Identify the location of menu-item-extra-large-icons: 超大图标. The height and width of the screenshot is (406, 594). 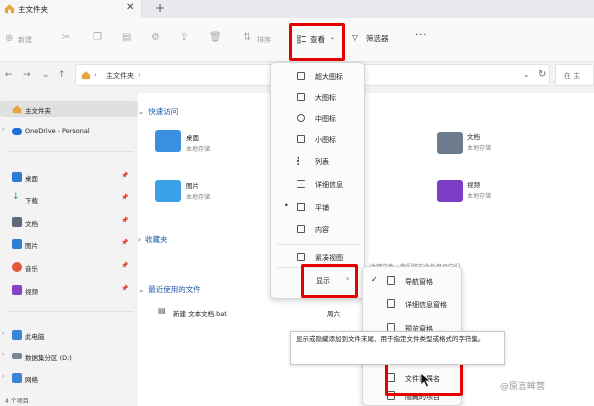
(318, 76).